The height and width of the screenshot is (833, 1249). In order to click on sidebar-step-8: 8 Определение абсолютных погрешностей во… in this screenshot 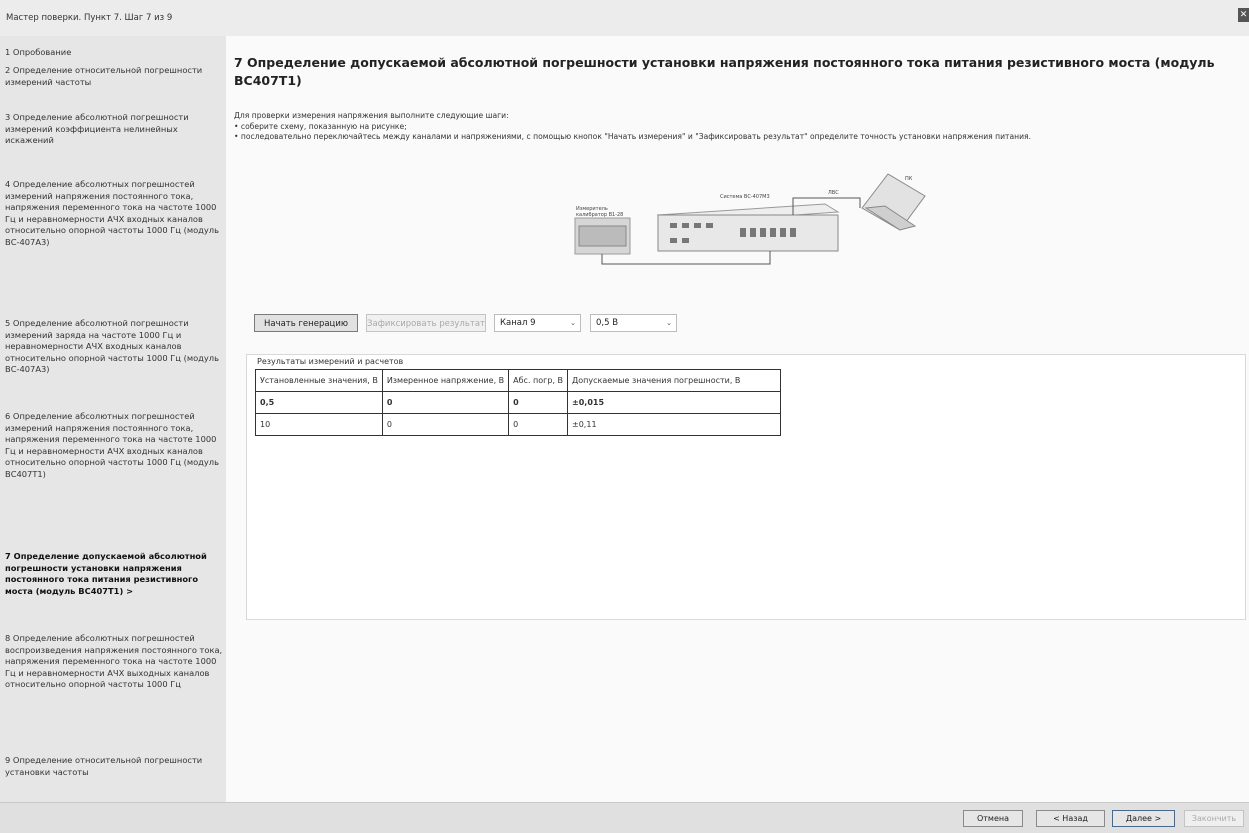, I will do `click(114, 662)`.